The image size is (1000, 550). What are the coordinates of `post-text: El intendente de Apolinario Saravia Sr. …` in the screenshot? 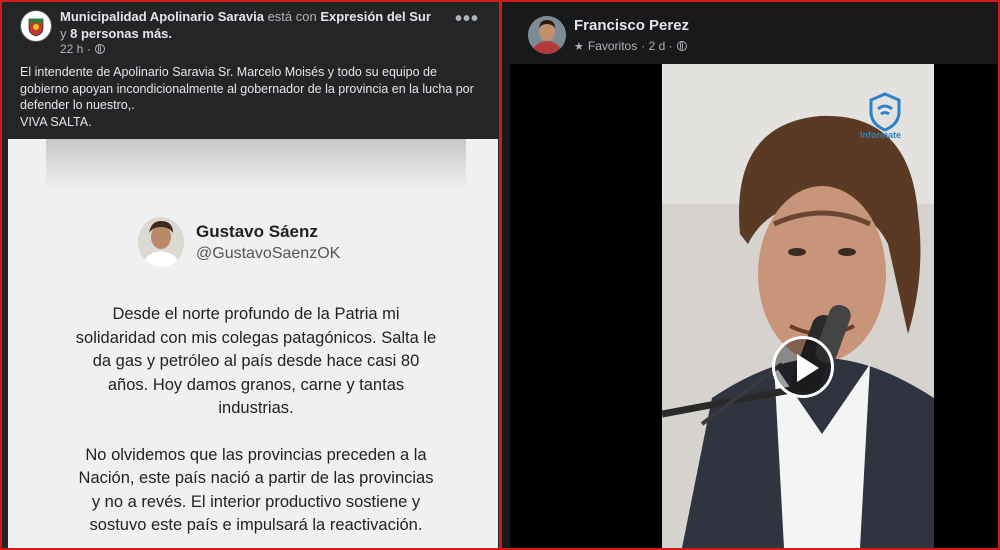 It's located at (255, 97).